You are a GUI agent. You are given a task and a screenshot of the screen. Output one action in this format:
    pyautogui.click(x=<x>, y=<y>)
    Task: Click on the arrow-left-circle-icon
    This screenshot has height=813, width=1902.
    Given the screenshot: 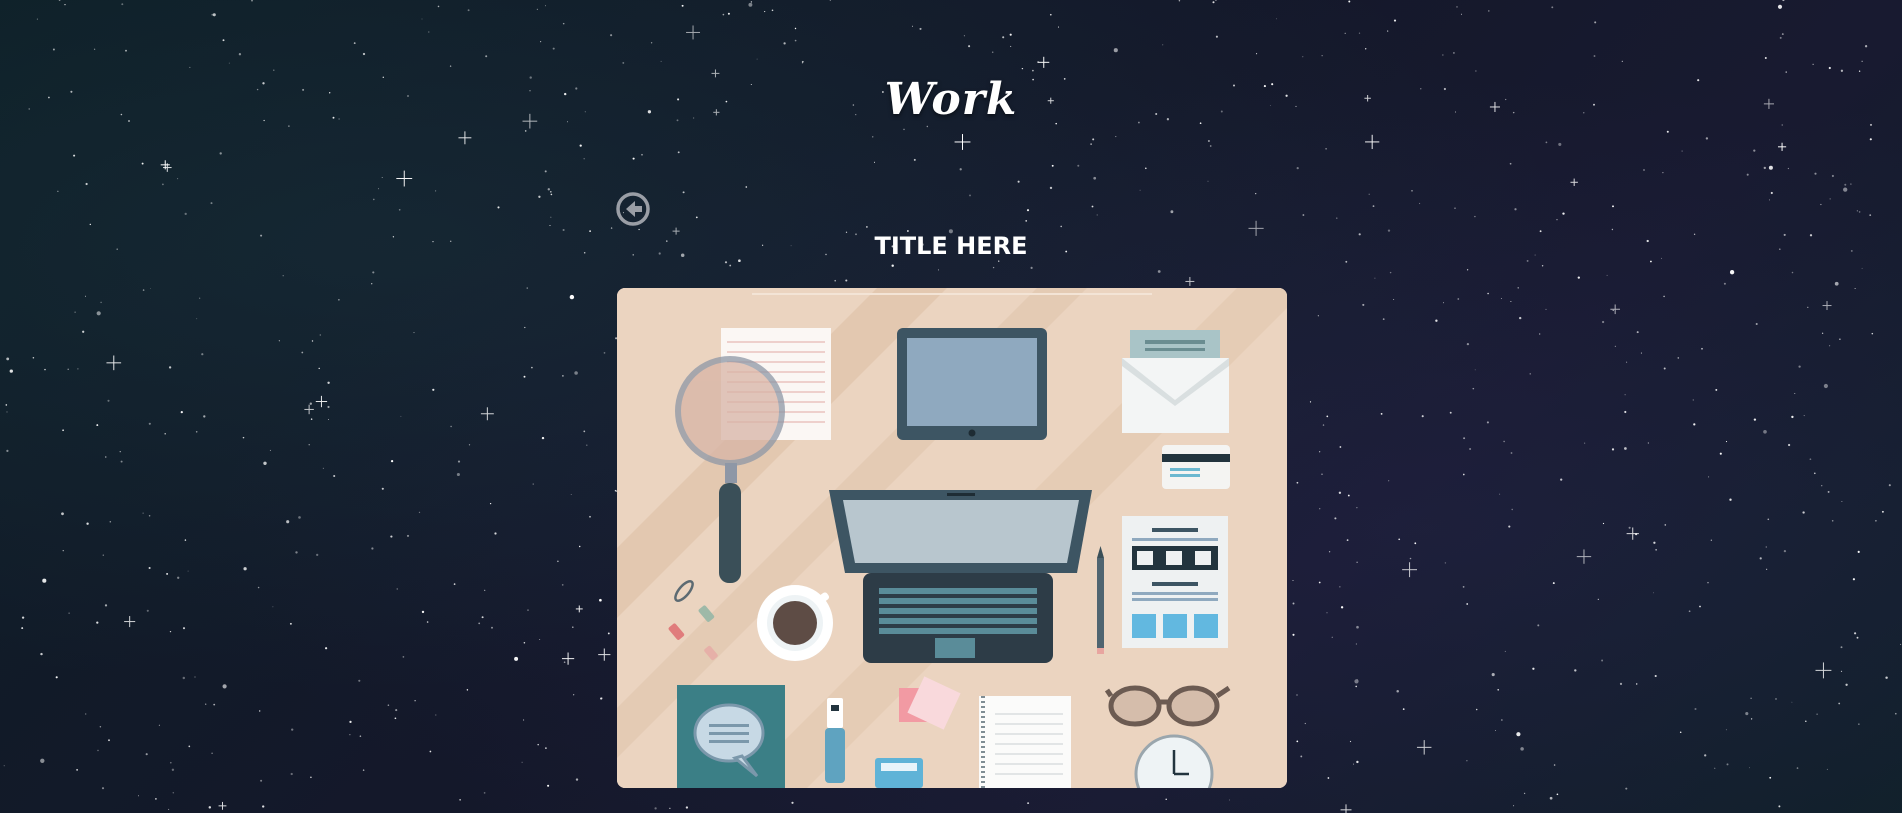 What is the action you would take?
    pyautogui.click(x=633, y=209)
    